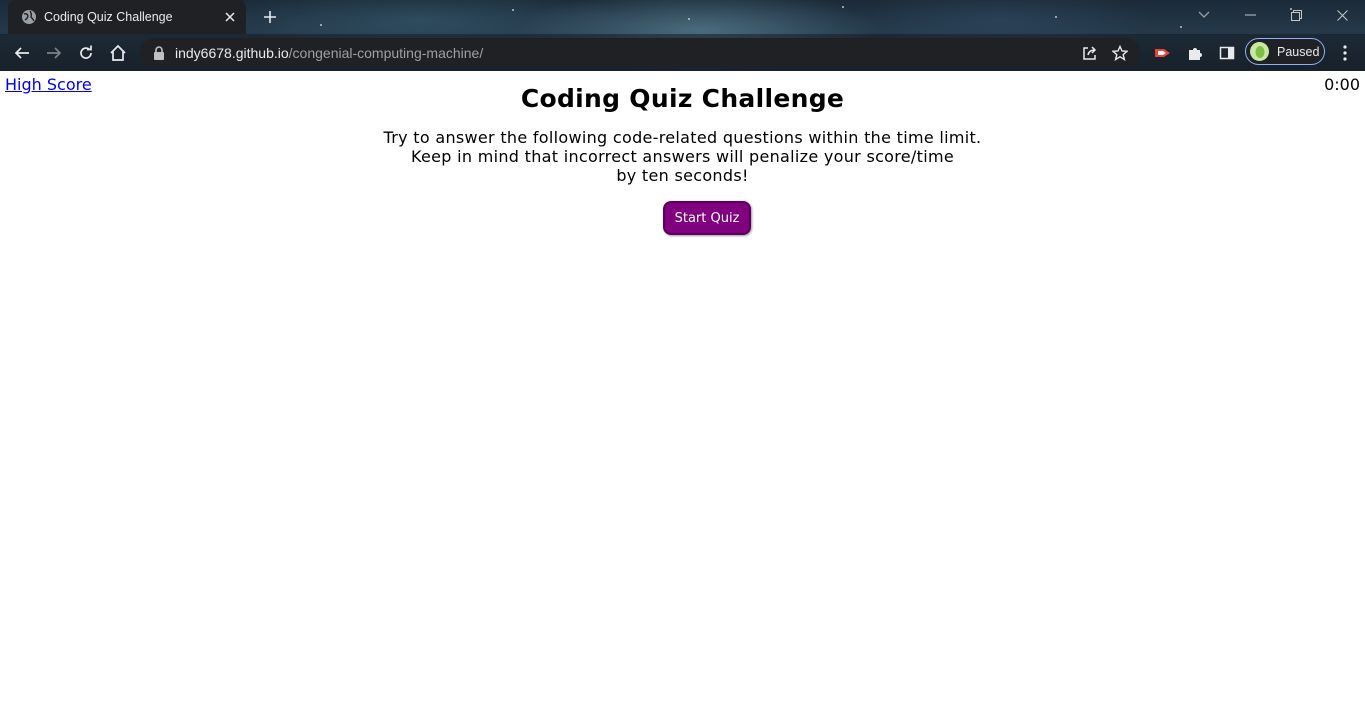 The height and width of the screenshot is (727, 1365). What do you see at coordinates (1298, 51) in the screenshot?
I see `profile-status-label: Paused` at bounding box center [1298, 51].